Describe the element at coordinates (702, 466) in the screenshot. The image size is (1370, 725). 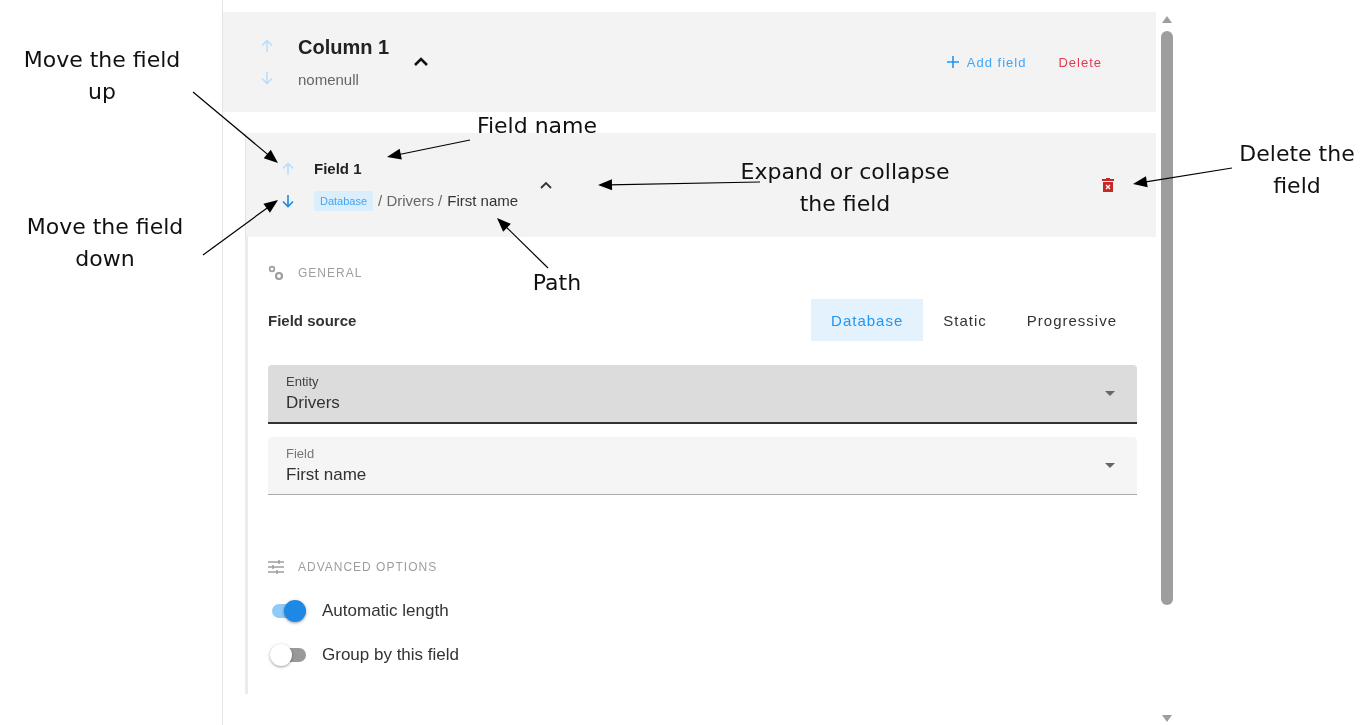
I see `select-field: Field First name` at that location.